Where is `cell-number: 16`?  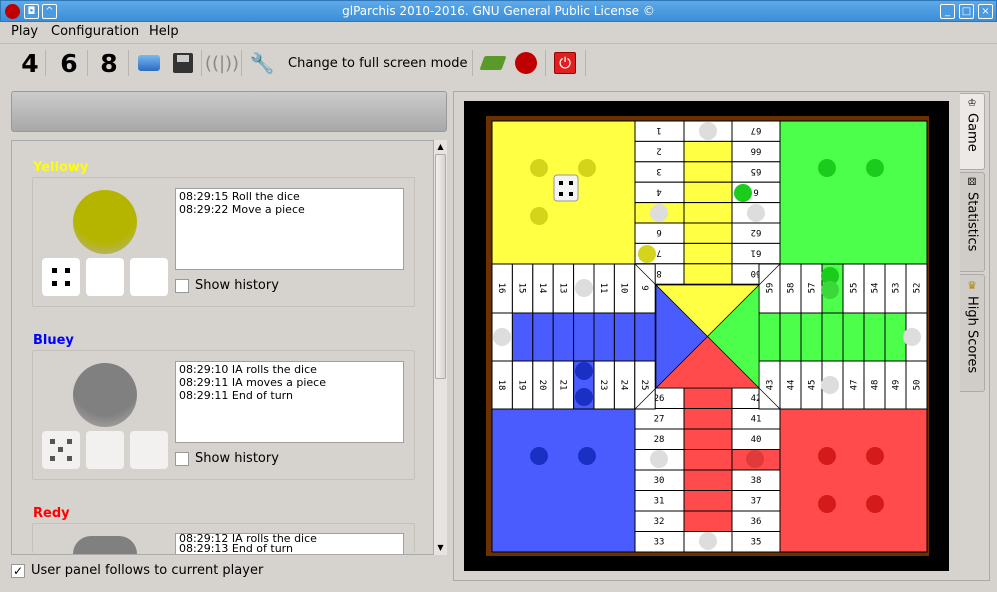
cell-number: 16 is located at coordinates (501, 288).